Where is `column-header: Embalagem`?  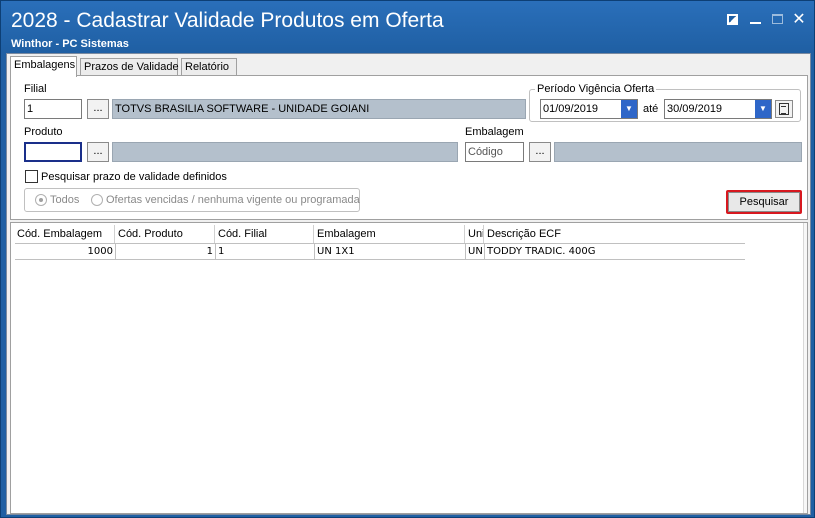 column-header: Embalagem is located at coordinates (390, 234).